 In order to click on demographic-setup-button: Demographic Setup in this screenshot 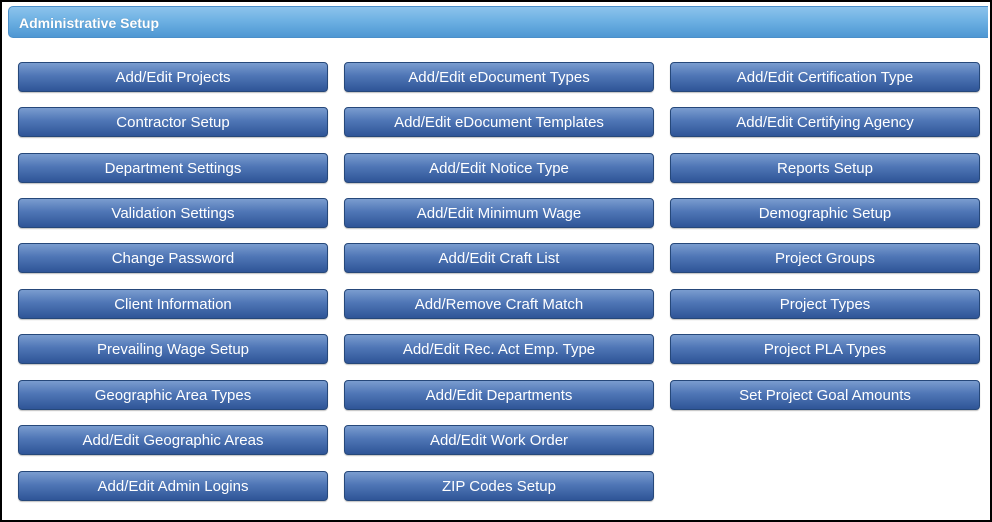, I will do `click(825, 213)`.